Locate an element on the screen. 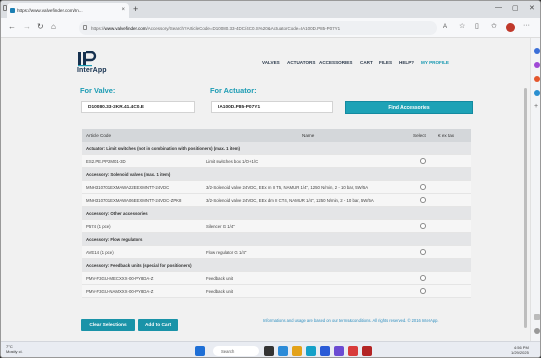 This screenshot has width=541, height=358. minimize-button: — is located at coordinates (498, 7).